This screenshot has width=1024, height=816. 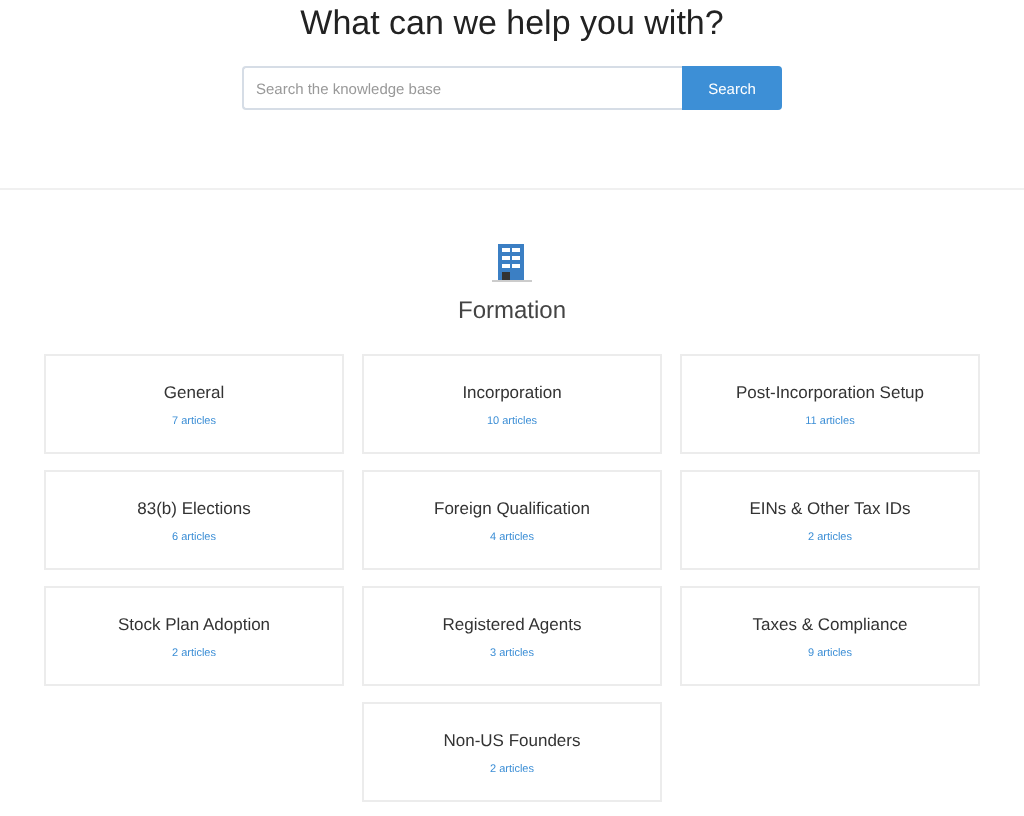 I want to click on category-name: Incorporation, so click(x=512, y=391).